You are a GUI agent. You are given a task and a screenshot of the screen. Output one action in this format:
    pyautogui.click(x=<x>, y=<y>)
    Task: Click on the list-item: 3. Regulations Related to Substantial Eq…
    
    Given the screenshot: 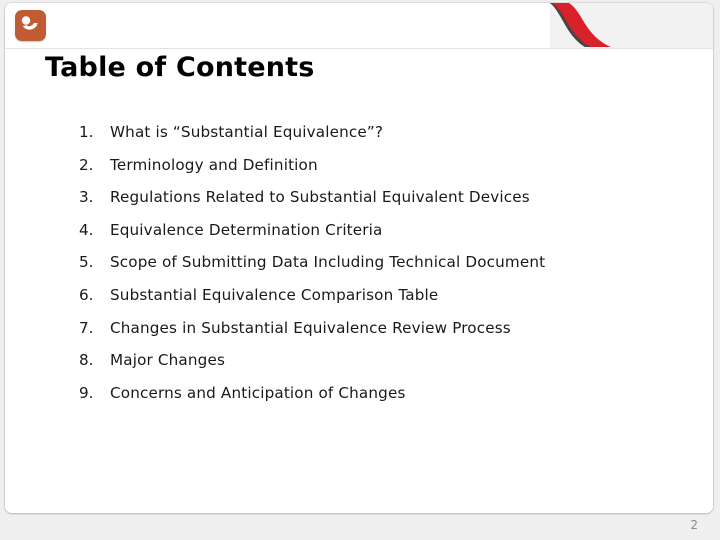 What is the action you would take?
    pyautogui.click(x=379, y=204)
    